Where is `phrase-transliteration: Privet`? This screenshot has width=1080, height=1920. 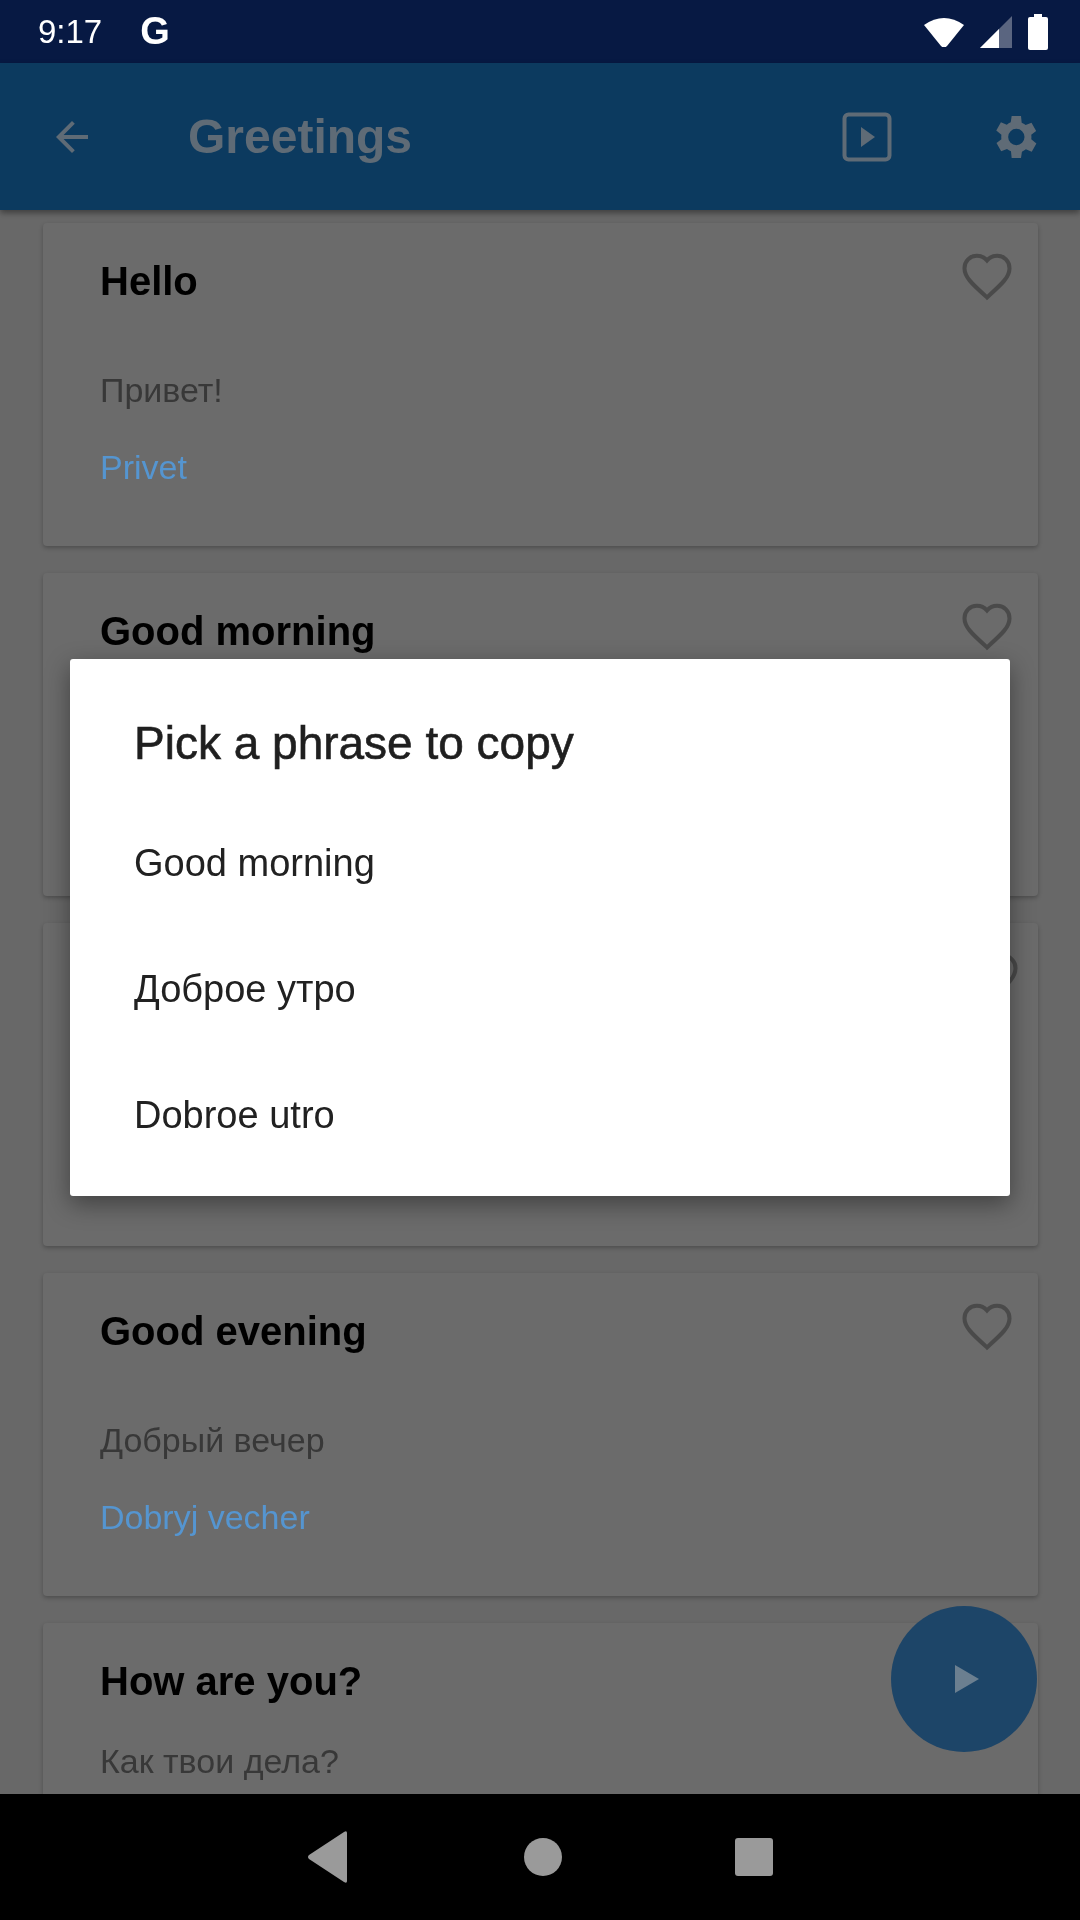 phrase-transliteration: Privet is located at coordinates (144, 467).